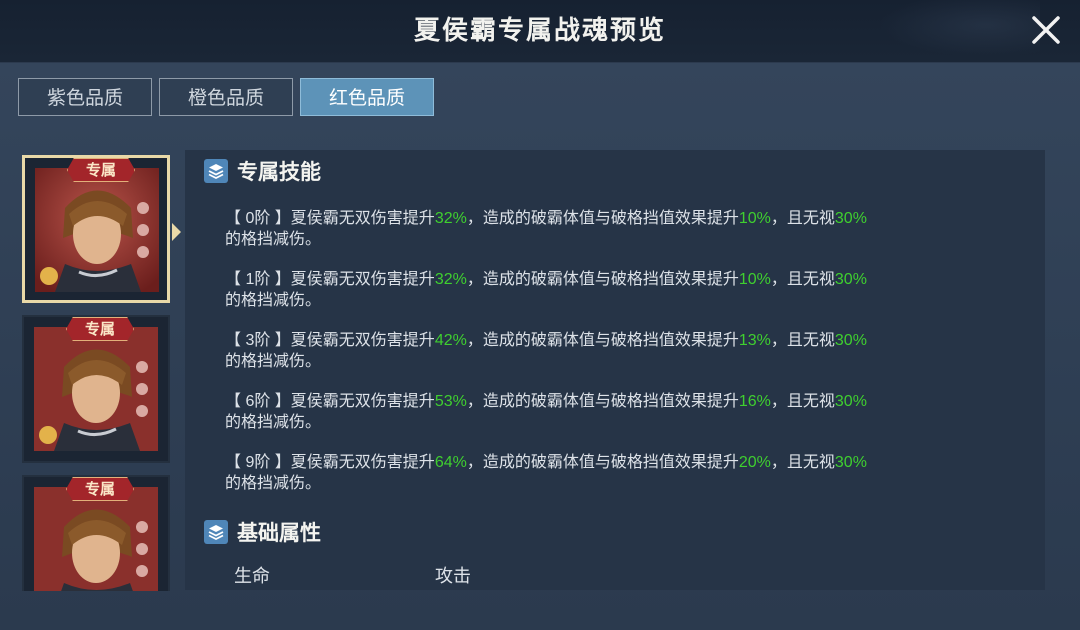 The height and width of the screenshot is (630, 1080). I want to click on hero-card-list: 专属 专属 专属, so click(97, 373).